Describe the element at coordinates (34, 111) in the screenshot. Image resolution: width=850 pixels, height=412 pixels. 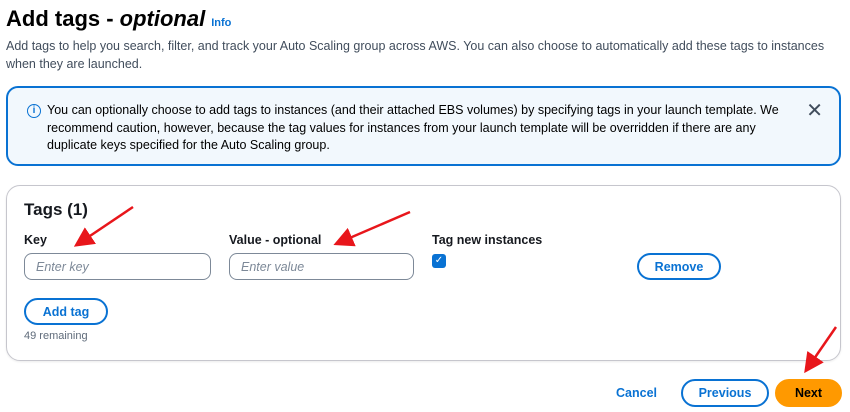
I see `info-icon: i` at that location.